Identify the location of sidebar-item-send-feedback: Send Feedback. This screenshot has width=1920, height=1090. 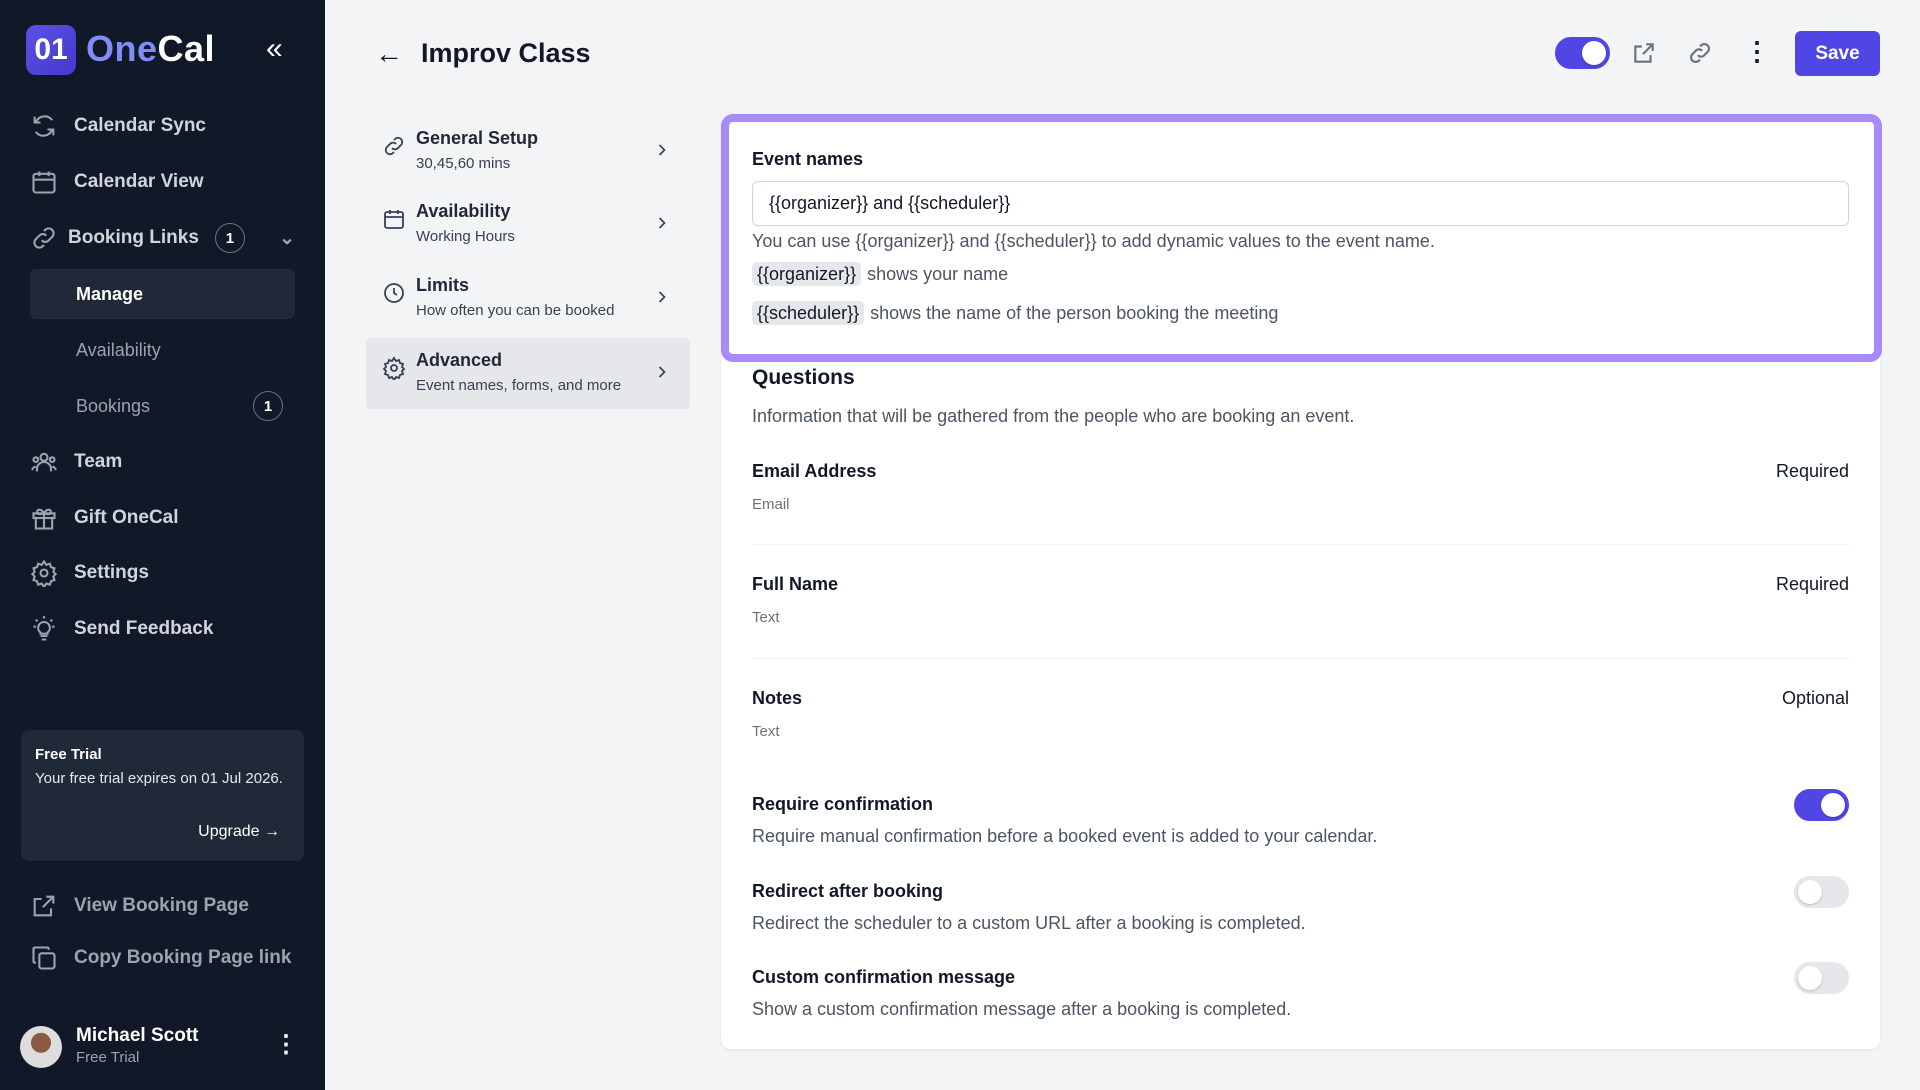
(121, 629).